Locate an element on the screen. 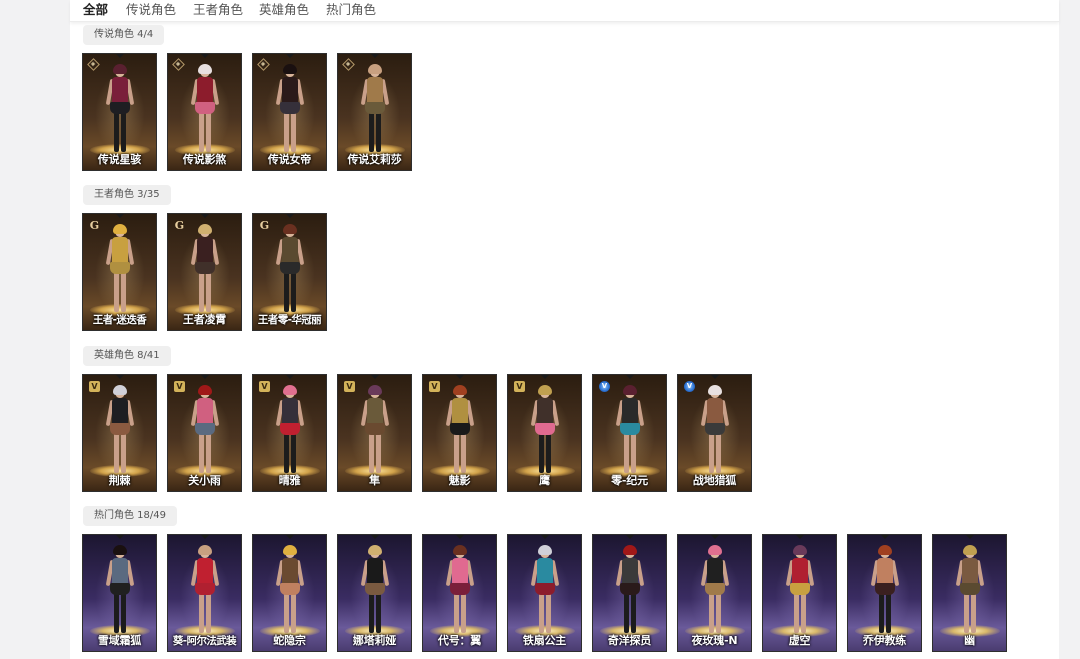  section-label: 热门角色 18/49 is located at coordinates (130, 516).